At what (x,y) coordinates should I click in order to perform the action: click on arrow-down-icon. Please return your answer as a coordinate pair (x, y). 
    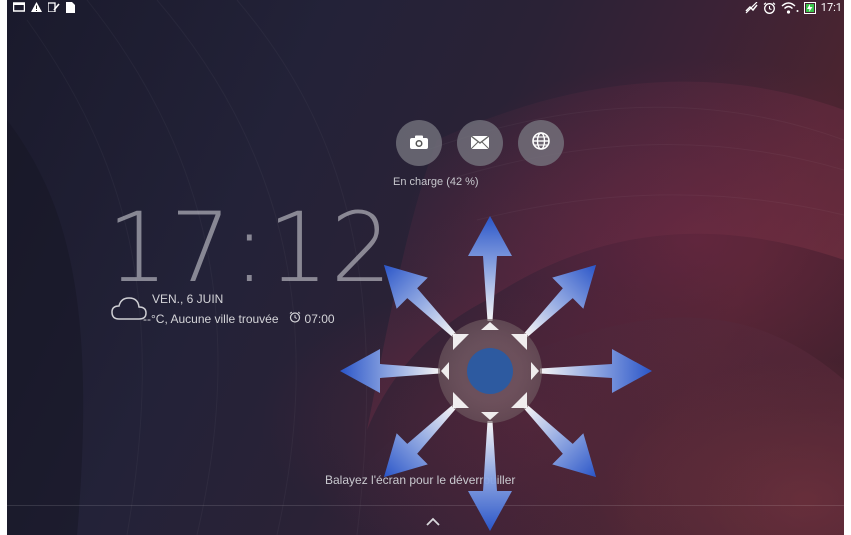
    Looking at the image, I should click on (490, 476).